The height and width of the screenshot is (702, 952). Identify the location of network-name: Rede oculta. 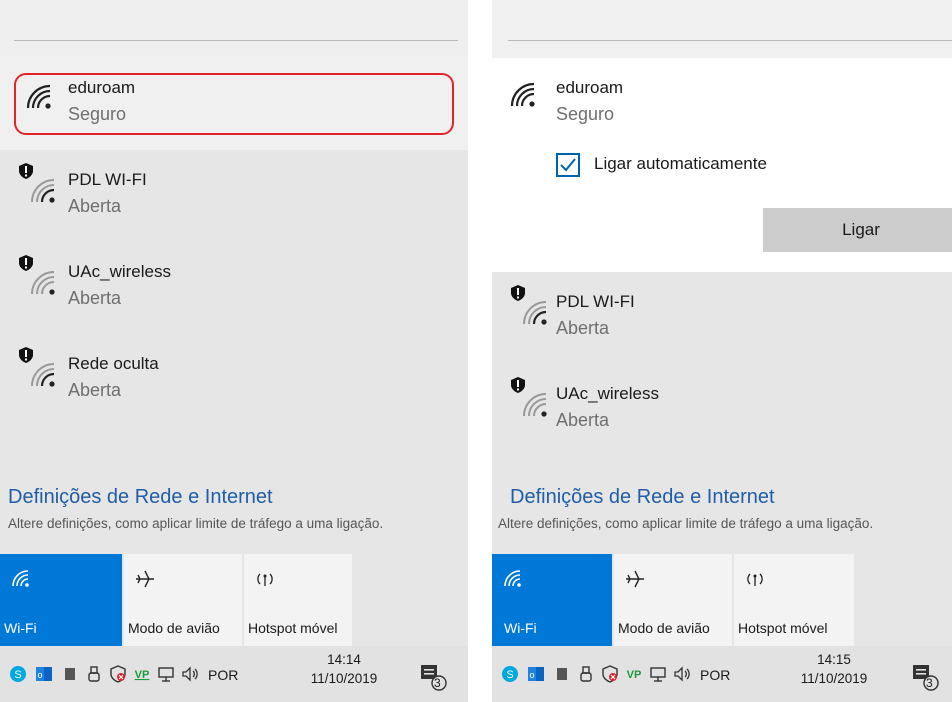
(113, 363).